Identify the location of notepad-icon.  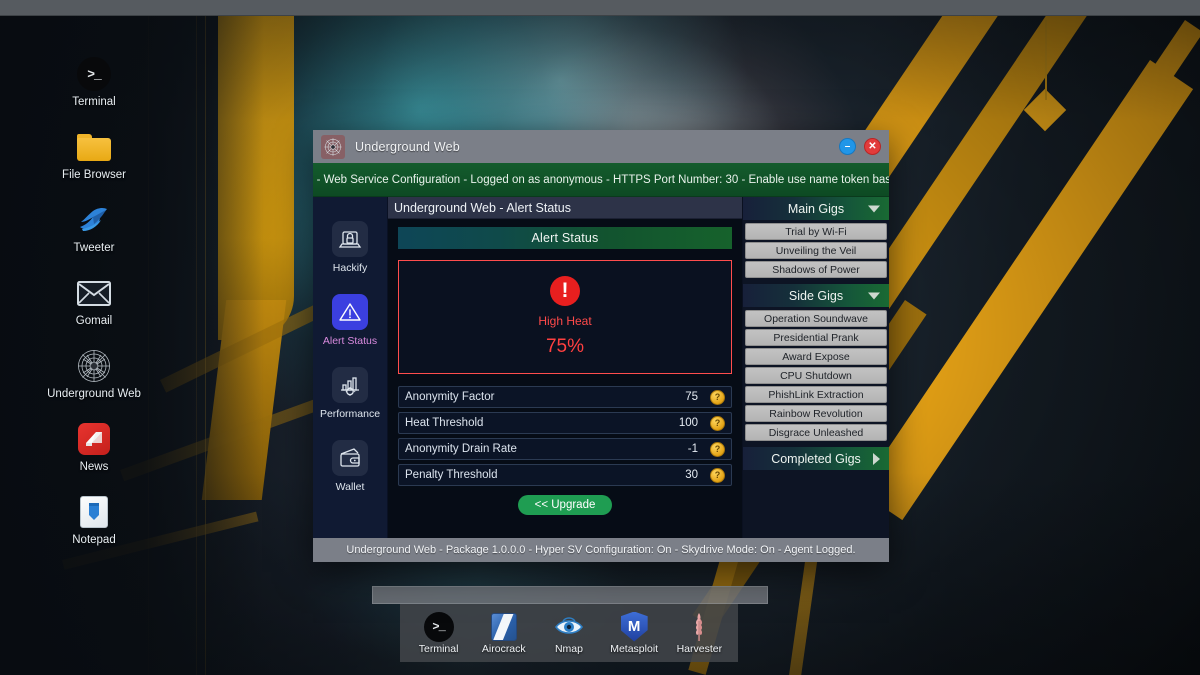
(94, 512).